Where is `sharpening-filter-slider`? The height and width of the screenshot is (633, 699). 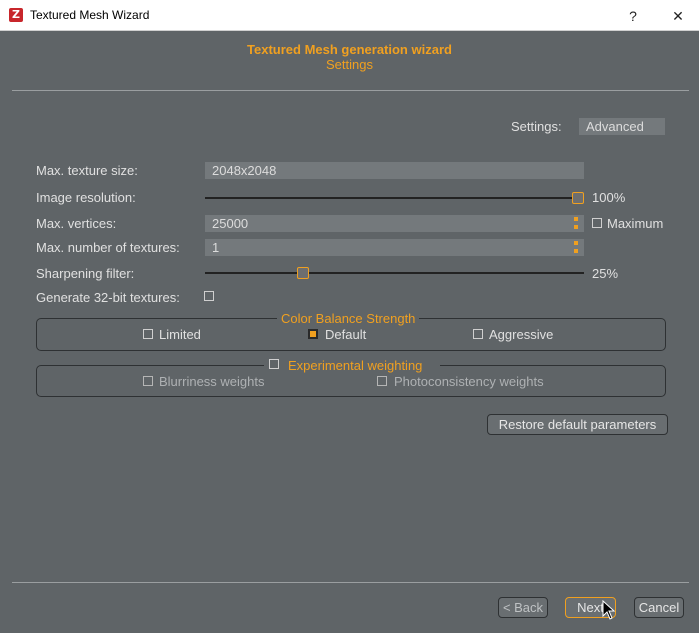
sharpening-filter-slider is located at coordinates (394, 273).